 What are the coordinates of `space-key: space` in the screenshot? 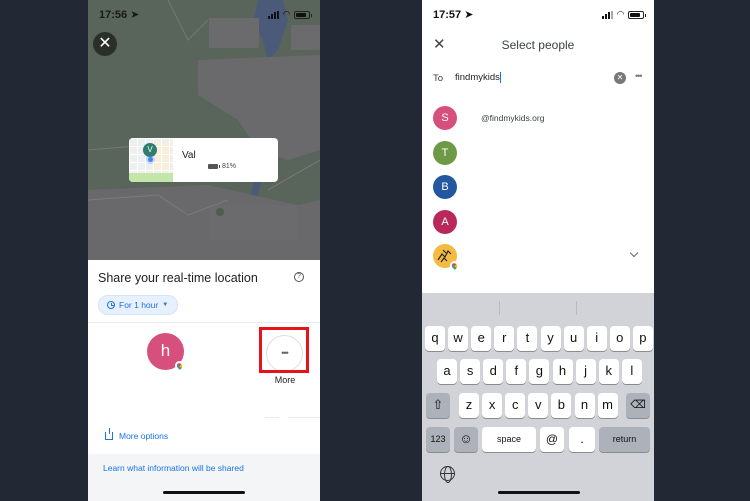 It's located at (509, 439).